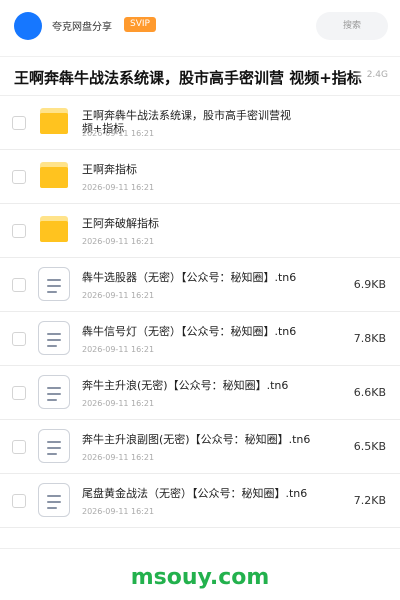 The image size is (400, 600). Describe the element at coordinates (369, 446) in the screenshot. I see `file-size: 6.5KB` at that location.